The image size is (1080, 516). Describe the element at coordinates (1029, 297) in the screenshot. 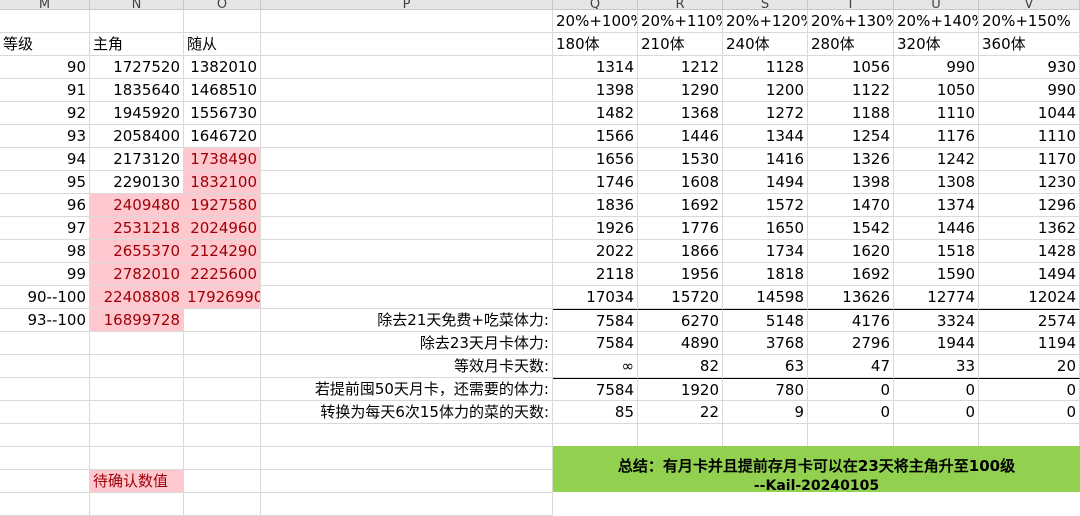

I see `total-value-cell: 12024` at that location.